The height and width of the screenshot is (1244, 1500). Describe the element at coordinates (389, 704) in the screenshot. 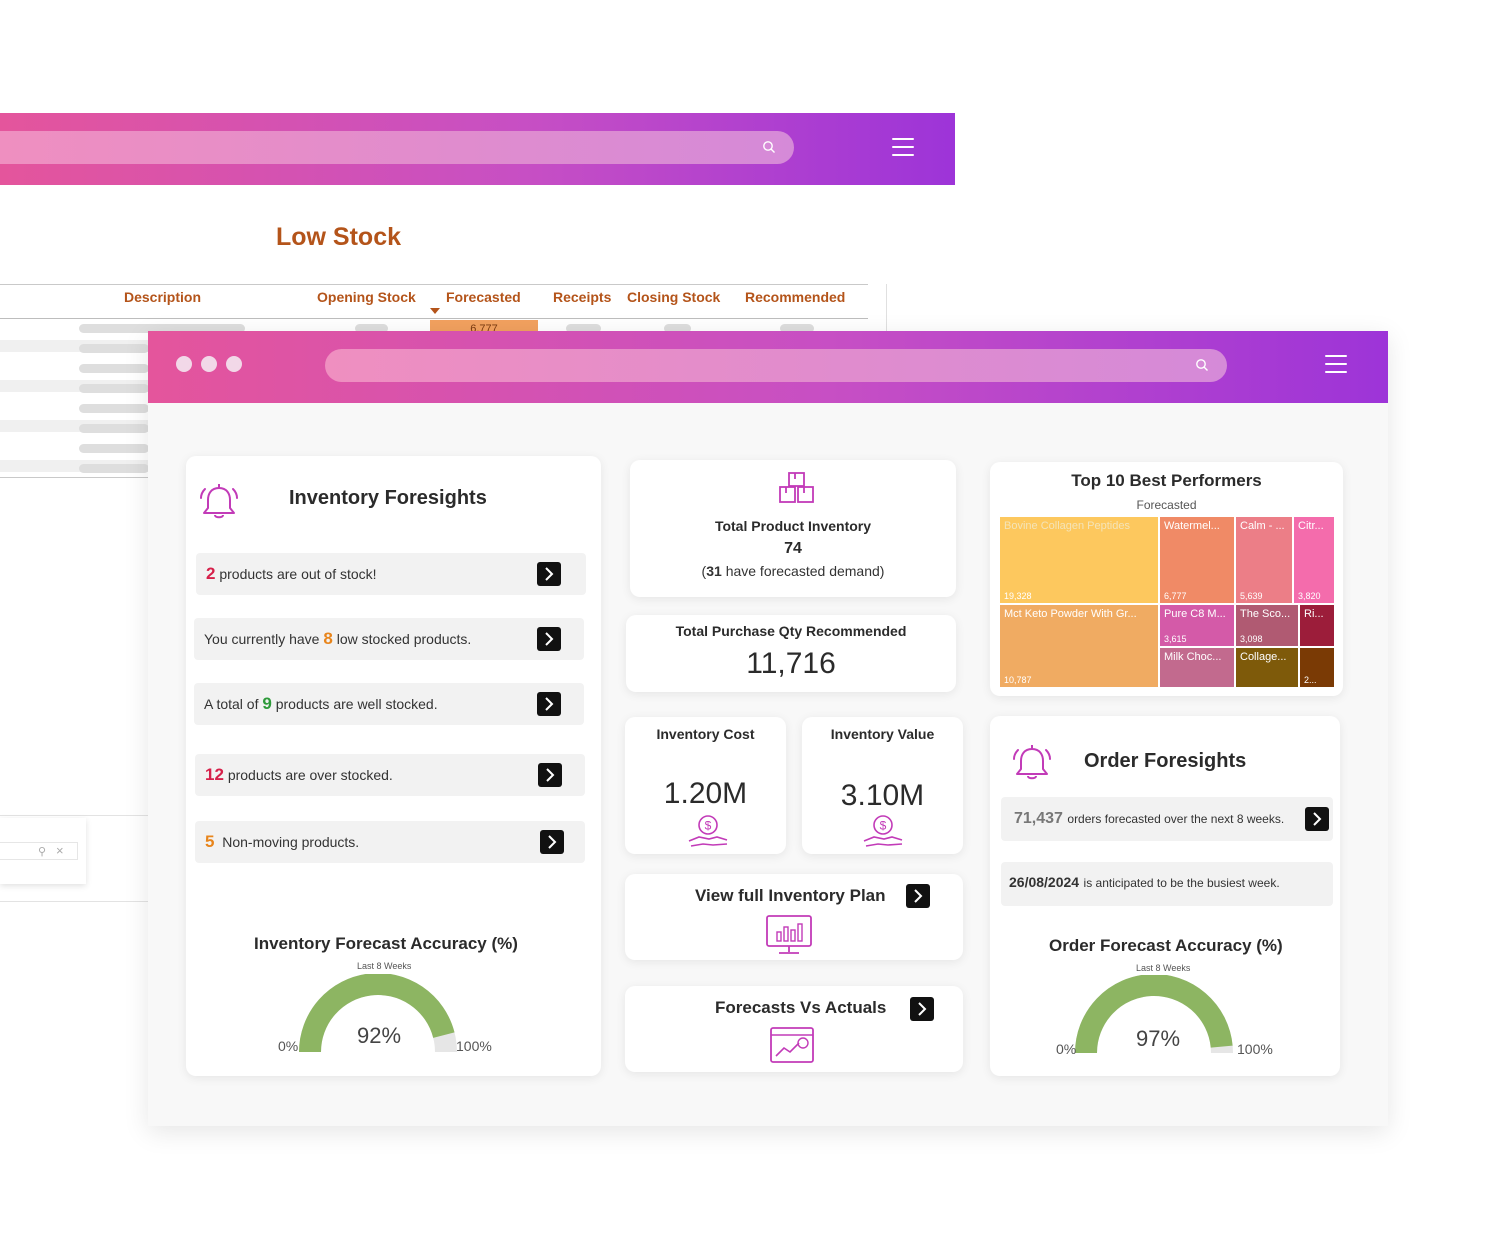

I see `well-stocked-row: A total of 9 products are well stocked.` at that location.